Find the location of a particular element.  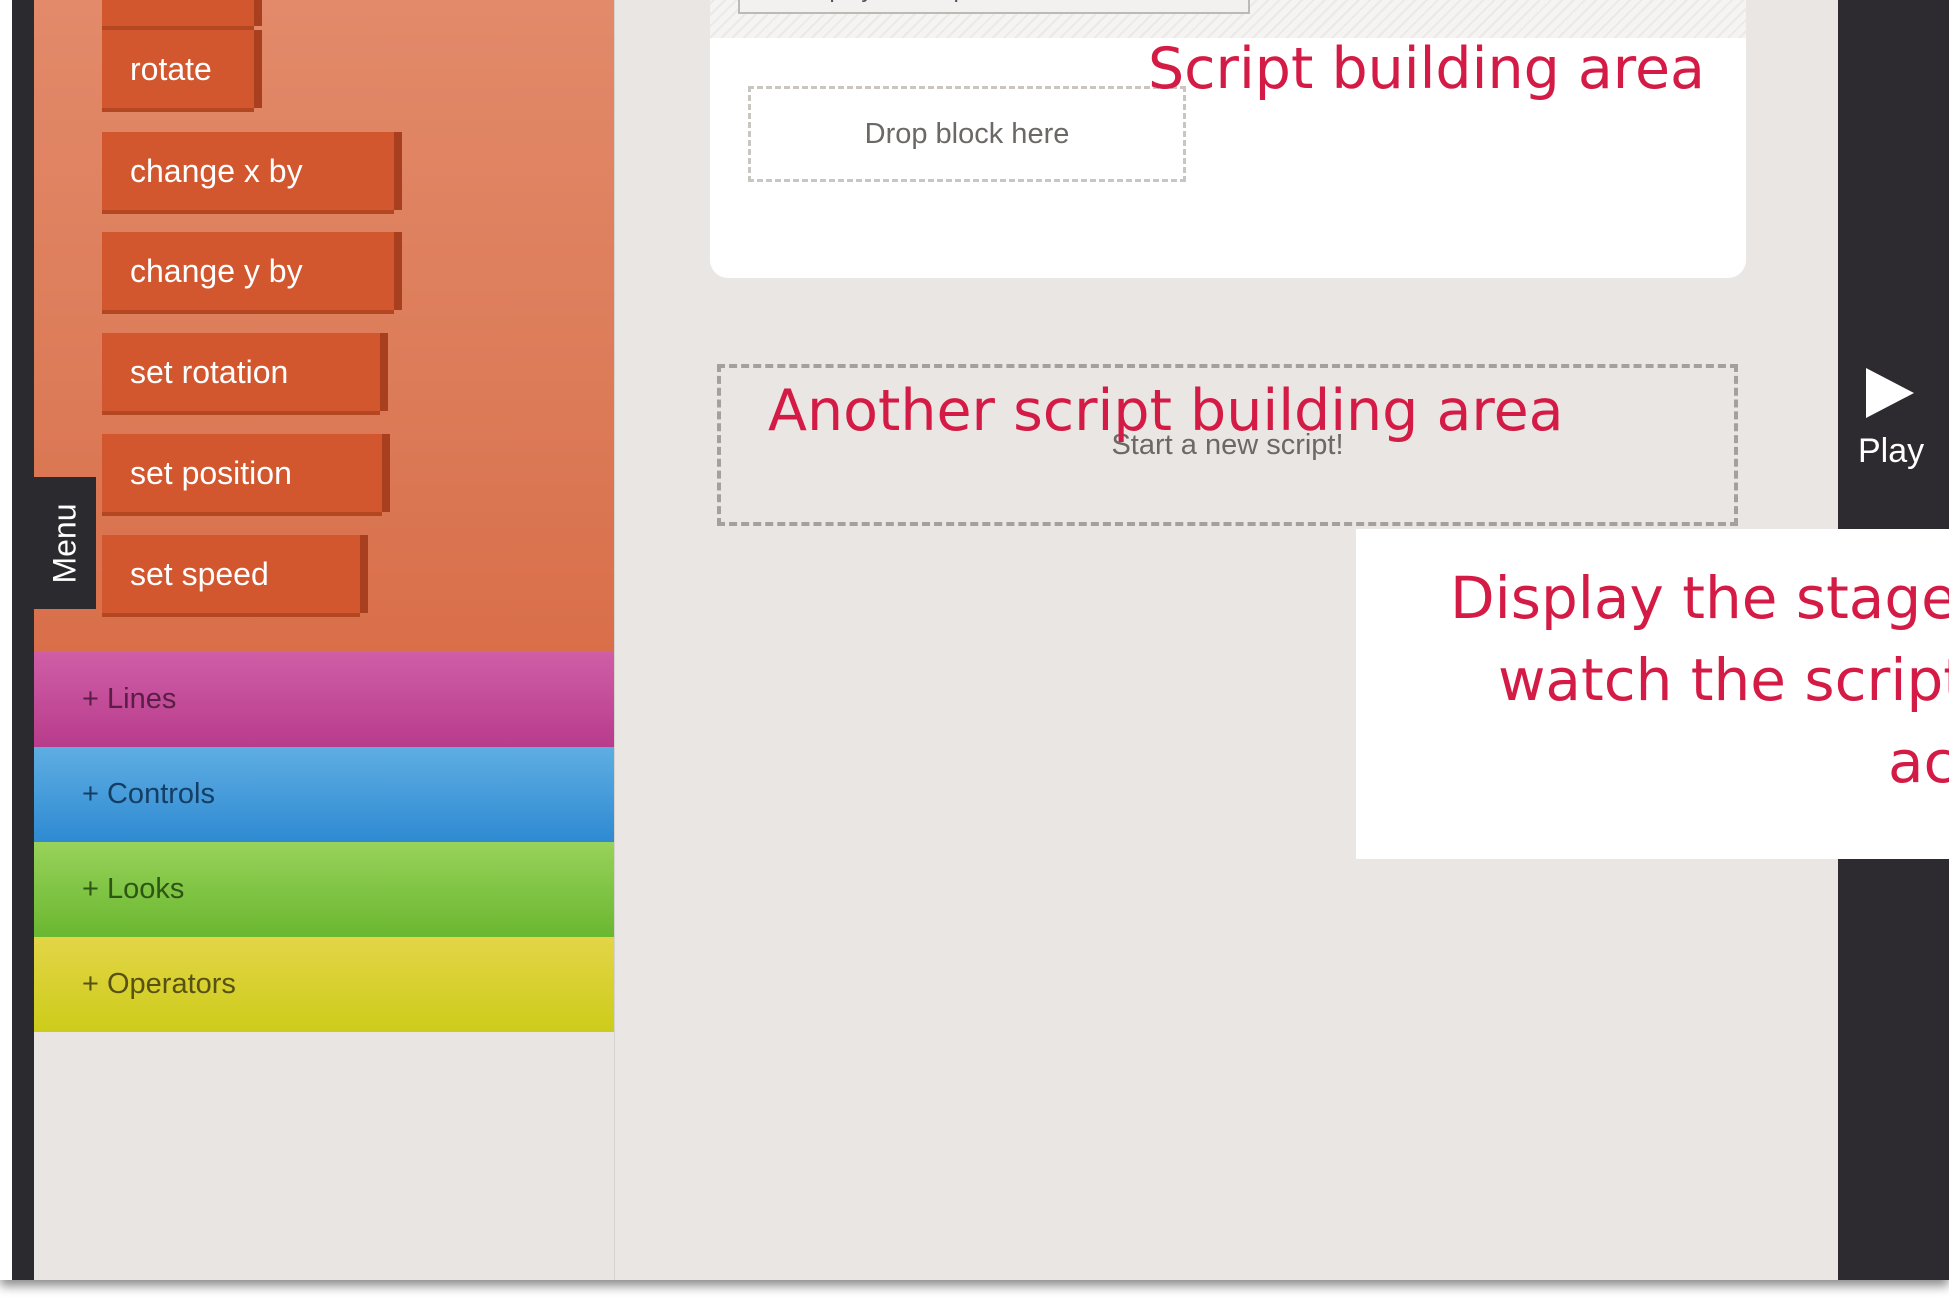

category-label: + Looks is located at coordinates (133, 889).